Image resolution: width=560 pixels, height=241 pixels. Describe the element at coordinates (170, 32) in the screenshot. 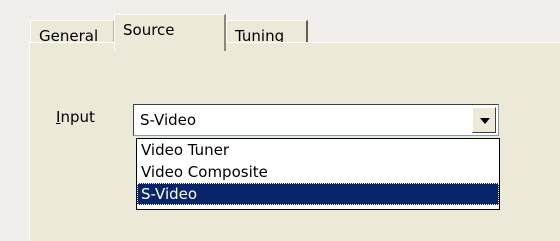

I see `tab-source: Source` at that location.